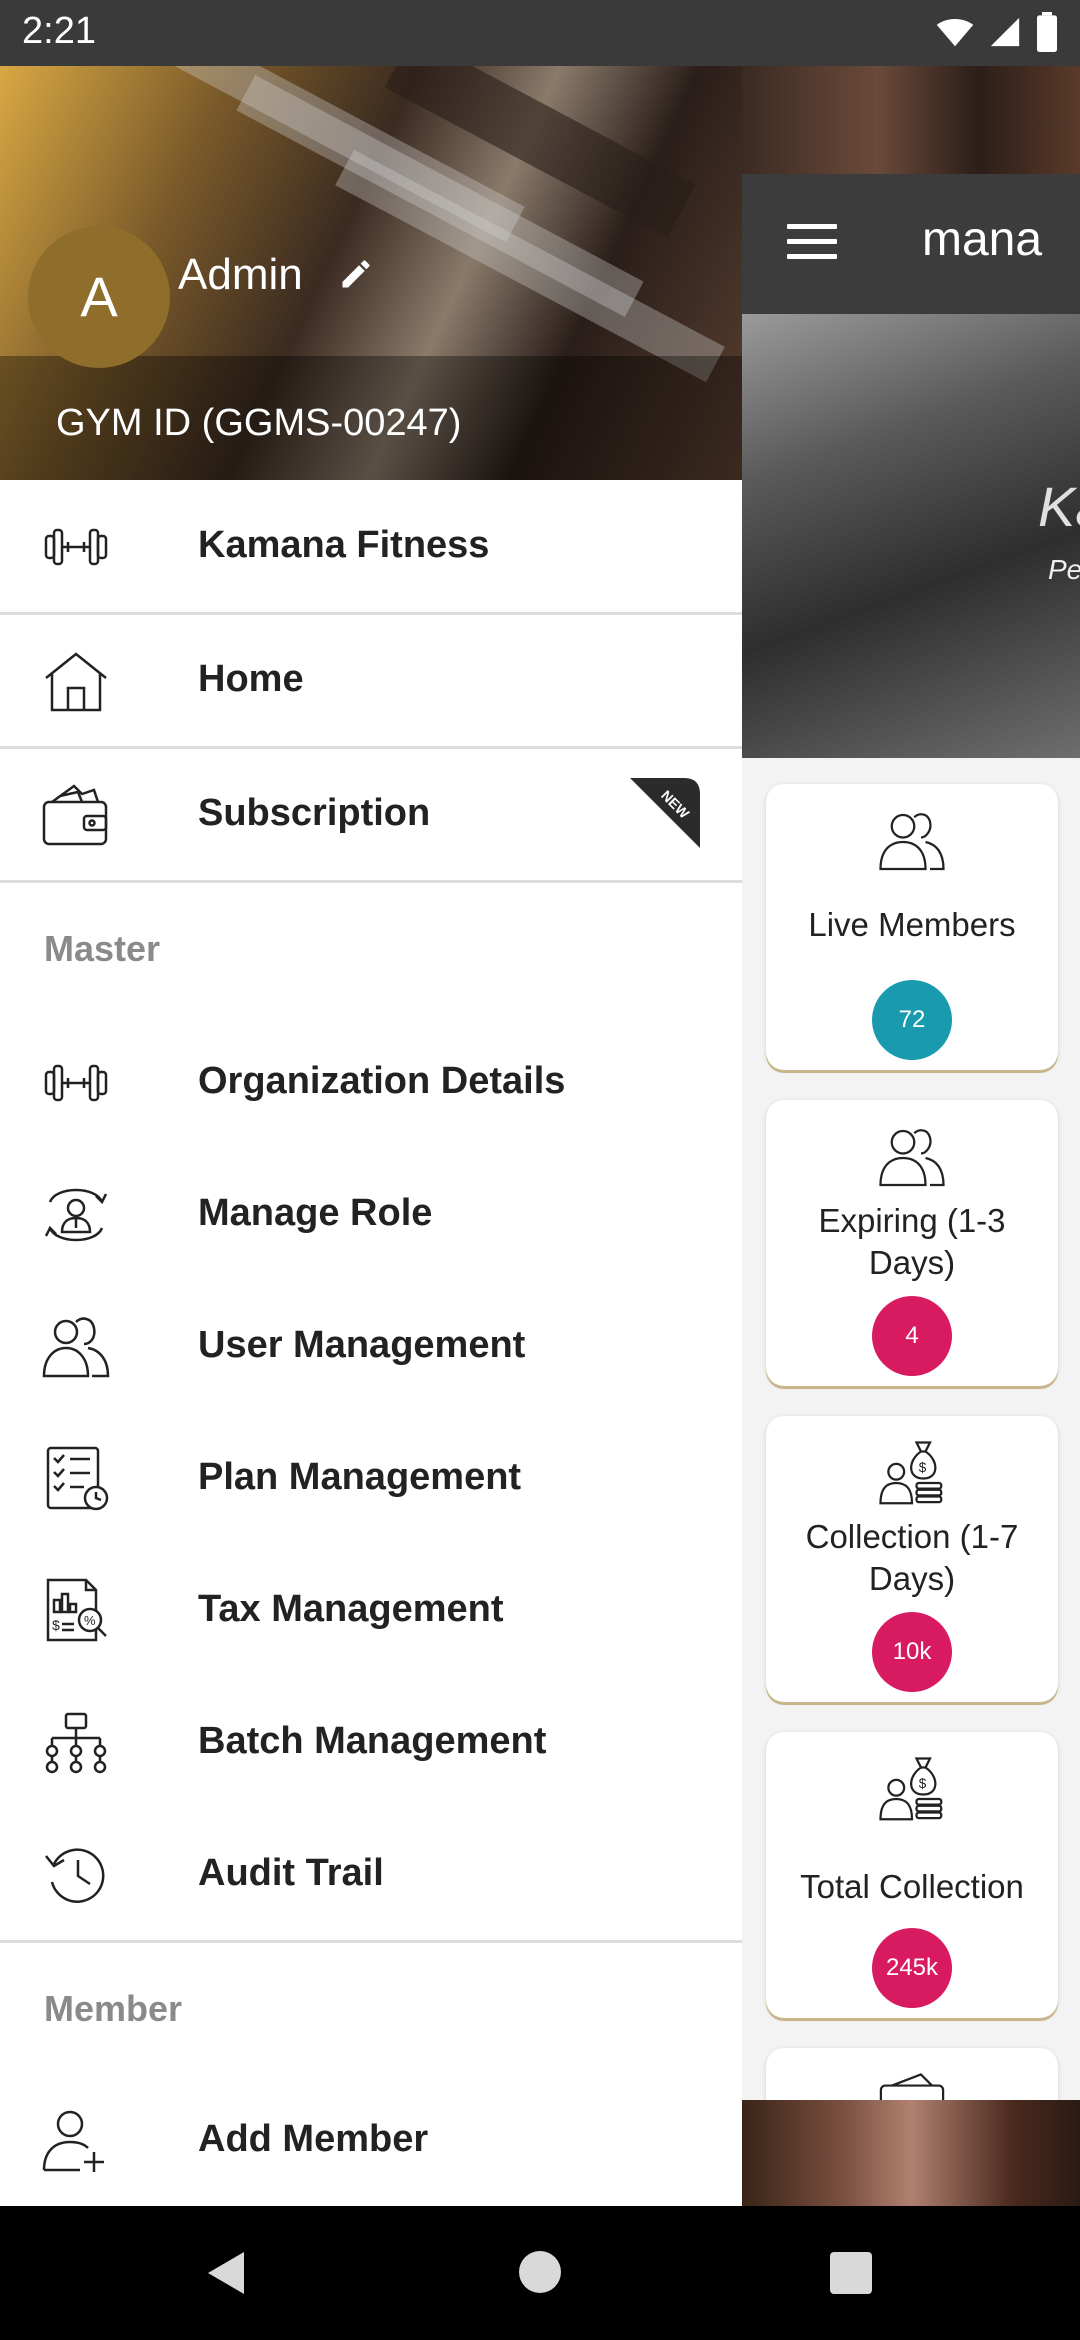  I want to click on new-badge: NEW, so click(665, 813).